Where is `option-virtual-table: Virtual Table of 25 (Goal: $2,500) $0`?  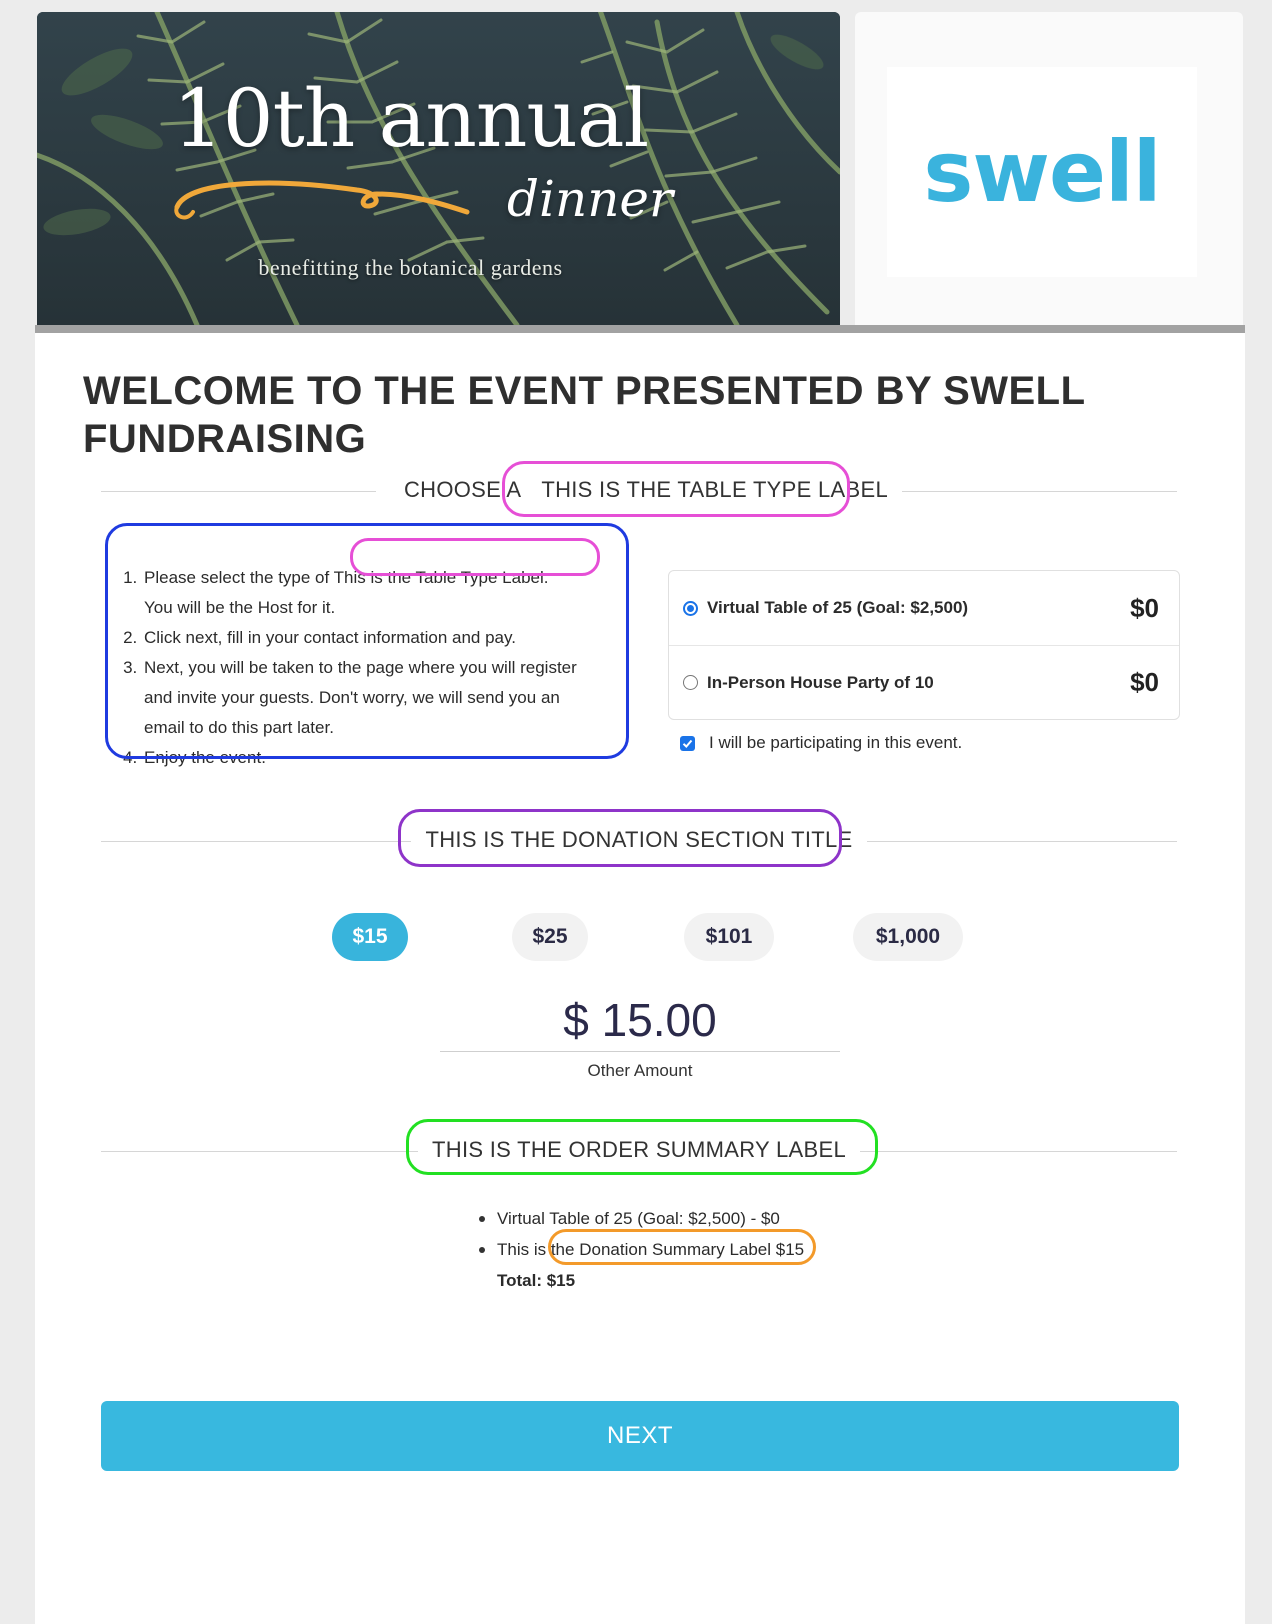
option-virtual-table: Virtual Table of 25 (Goal: $2,500) $0 is located at coordinates (924, 608).